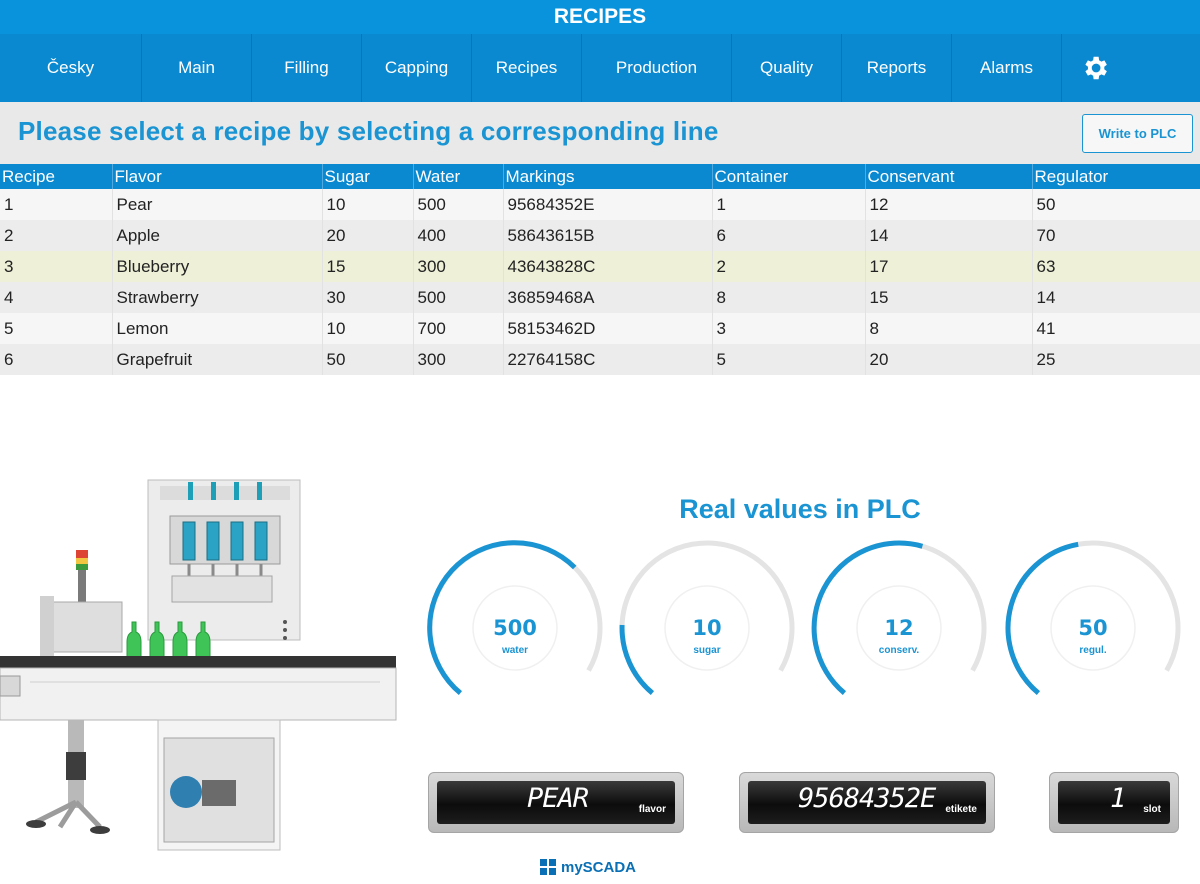 This screenshot has height=884, width=1200. What do you see at coordinates (56, 297) in the screenshot?
I see `table-cell: 4` at bounding box center [56, 297].